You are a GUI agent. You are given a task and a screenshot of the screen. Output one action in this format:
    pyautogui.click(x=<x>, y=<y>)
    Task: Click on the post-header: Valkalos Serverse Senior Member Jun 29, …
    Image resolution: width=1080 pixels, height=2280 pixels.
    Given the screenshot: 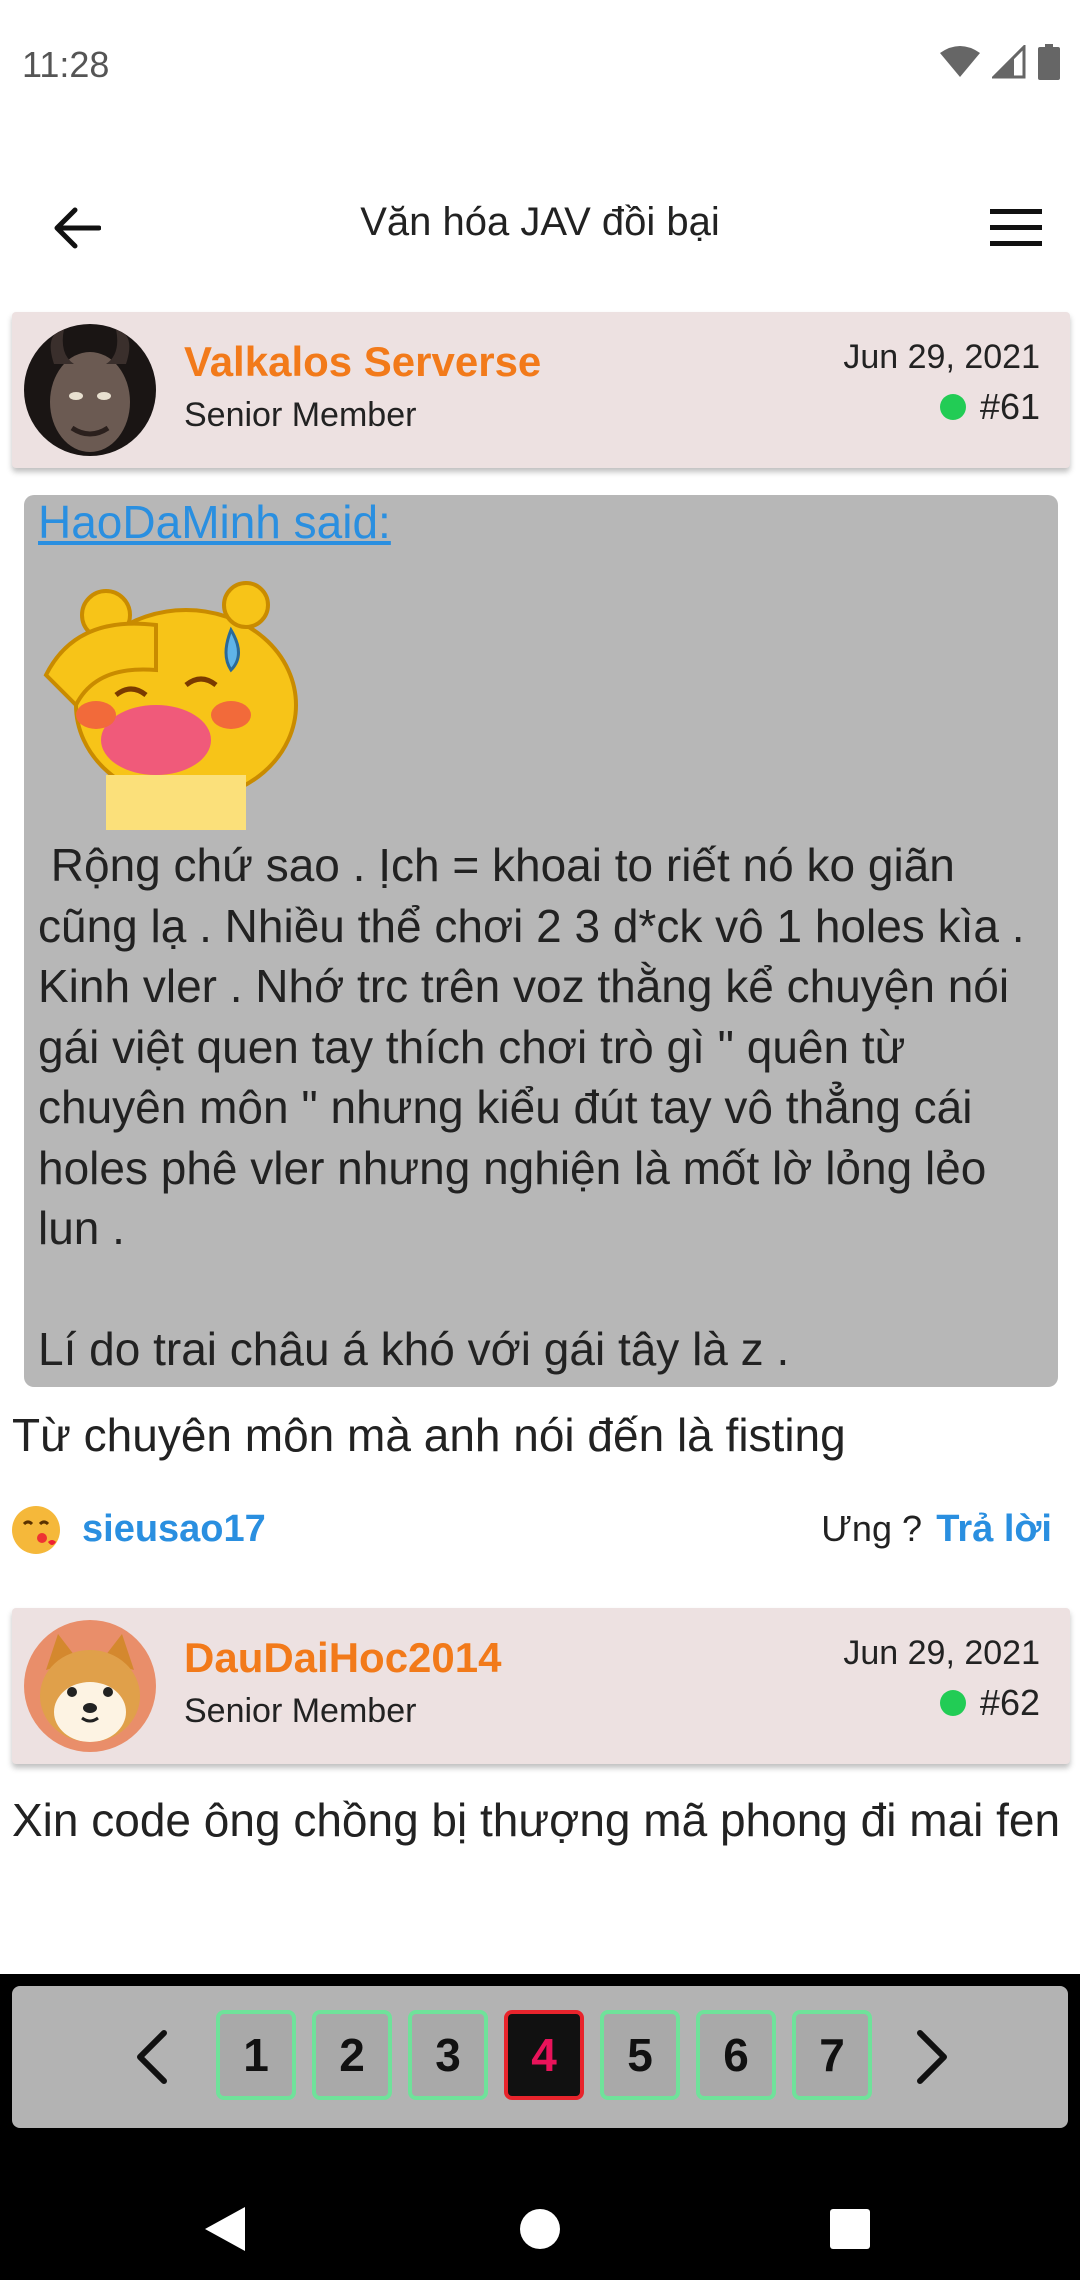 What is the action you would take?
    pyautogui.click(x=541, y=390)
    